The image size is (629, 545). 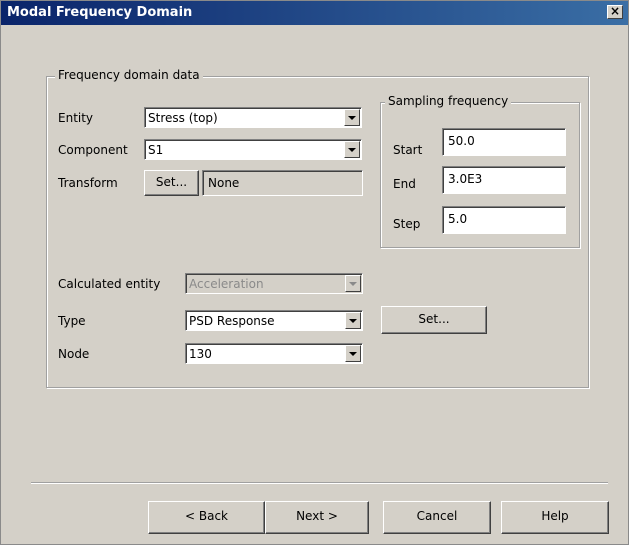 I want to click on component-combo: S1, so click(x=253, y=149).